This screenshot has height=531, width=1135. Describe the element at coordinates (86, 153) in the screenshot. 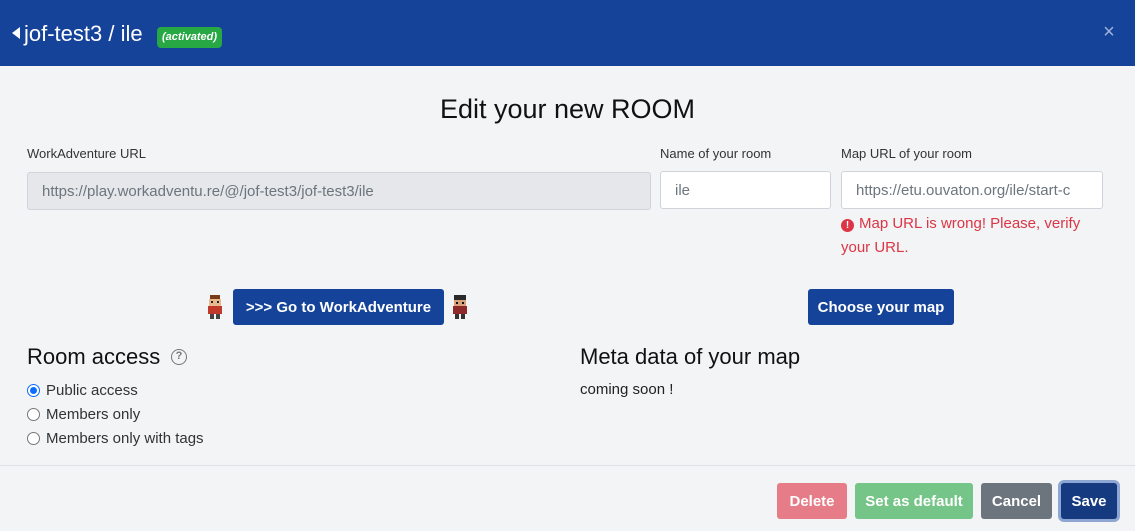

I see `workadventure-url-label: WorkAdventure URL` at that location.